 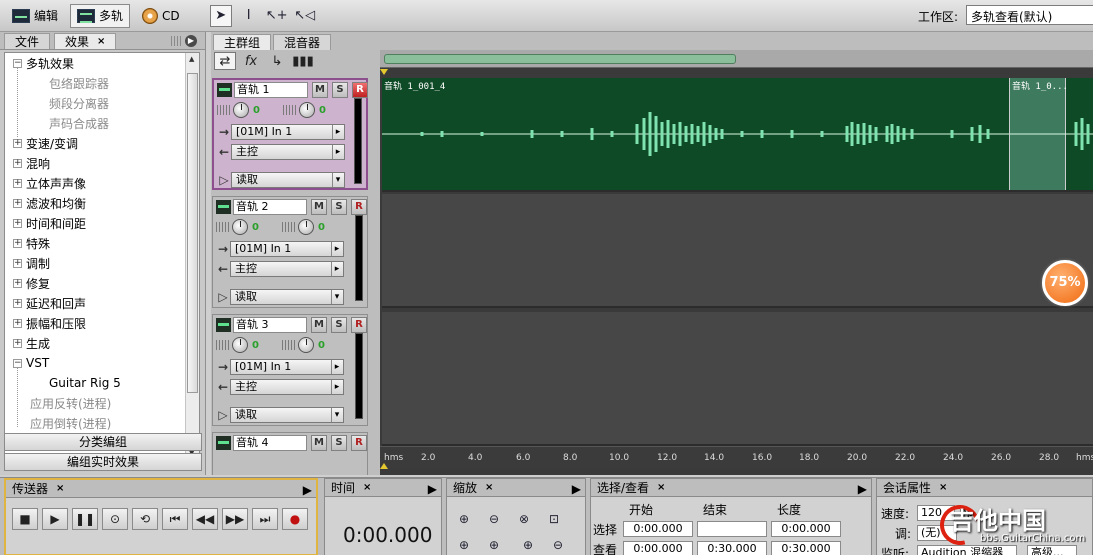 I want to click on scrub-tool-button: ↖◁, so click(x=305, y=16).